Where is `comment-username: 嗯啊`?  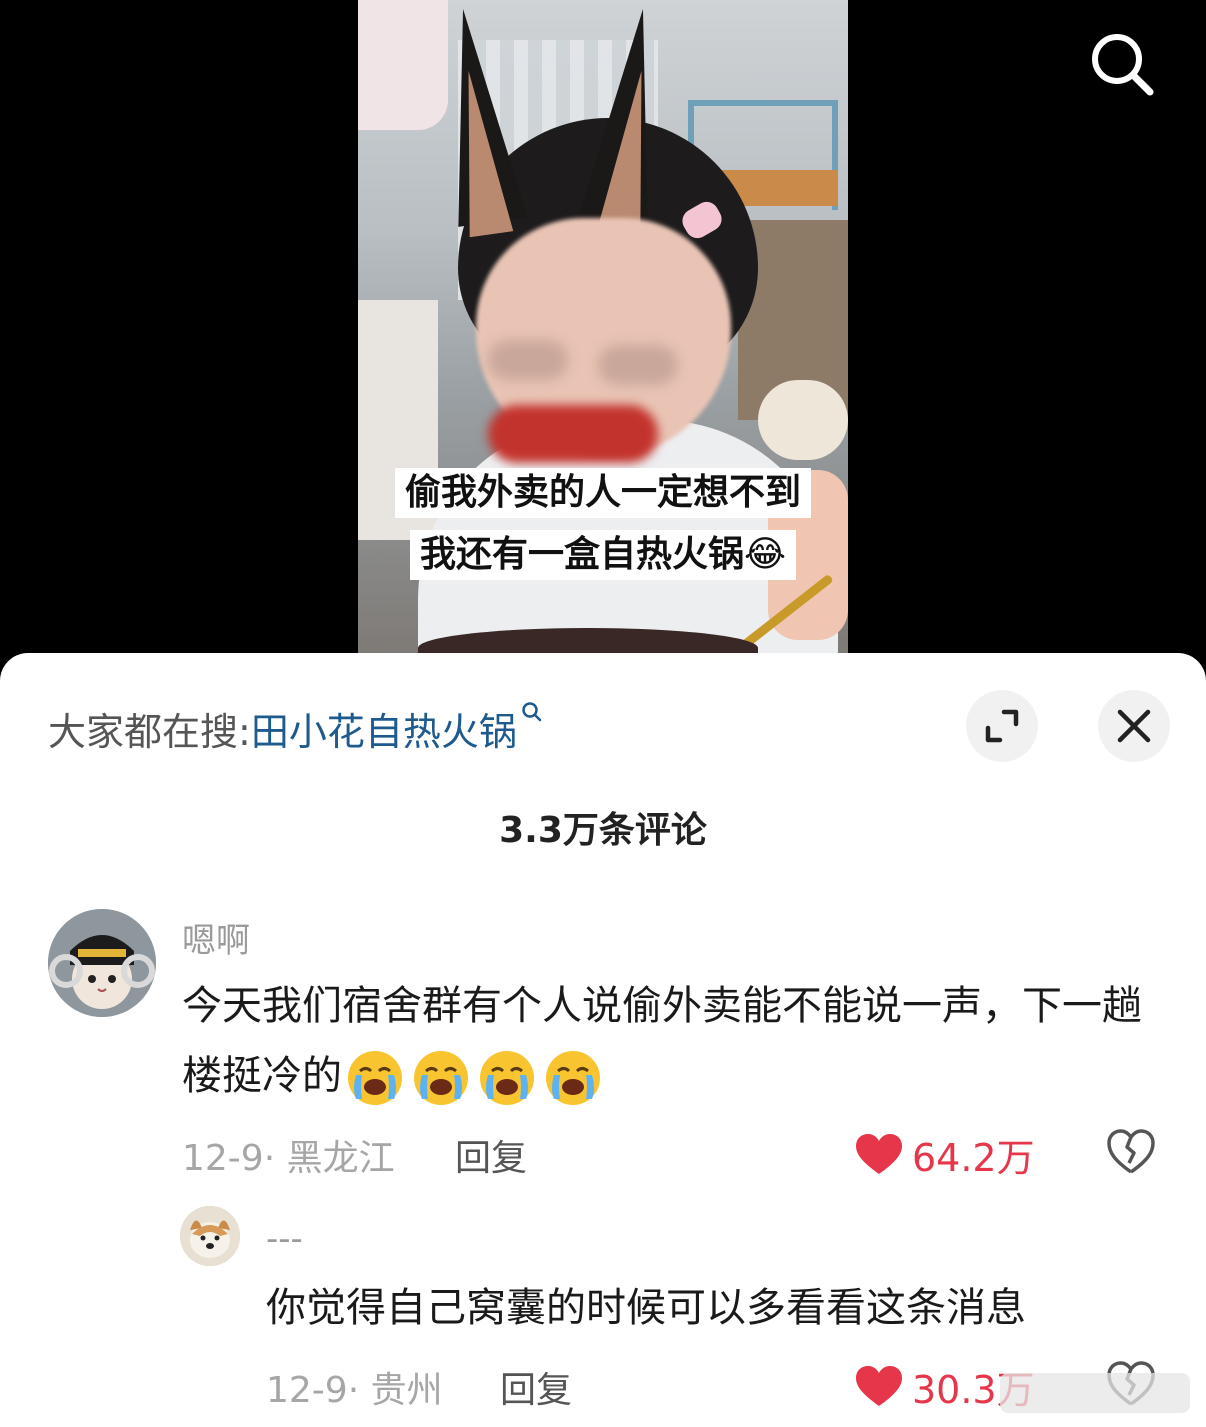
comment-username: 嗯啊 is located at coordinates (216, 937).